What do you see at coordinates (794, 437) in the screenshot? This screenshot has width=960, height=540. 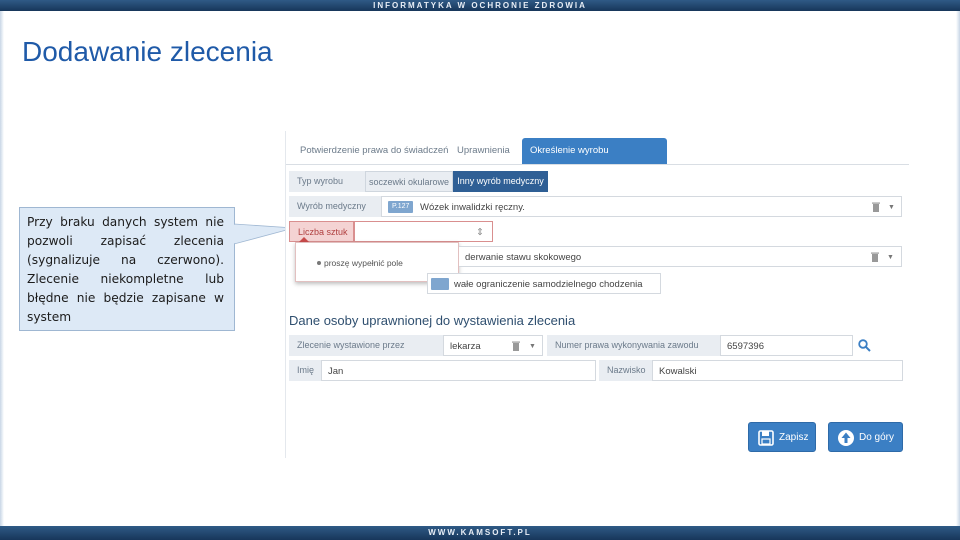 I see `save-button-label: Zapisz` at bounding box center [794, 437].